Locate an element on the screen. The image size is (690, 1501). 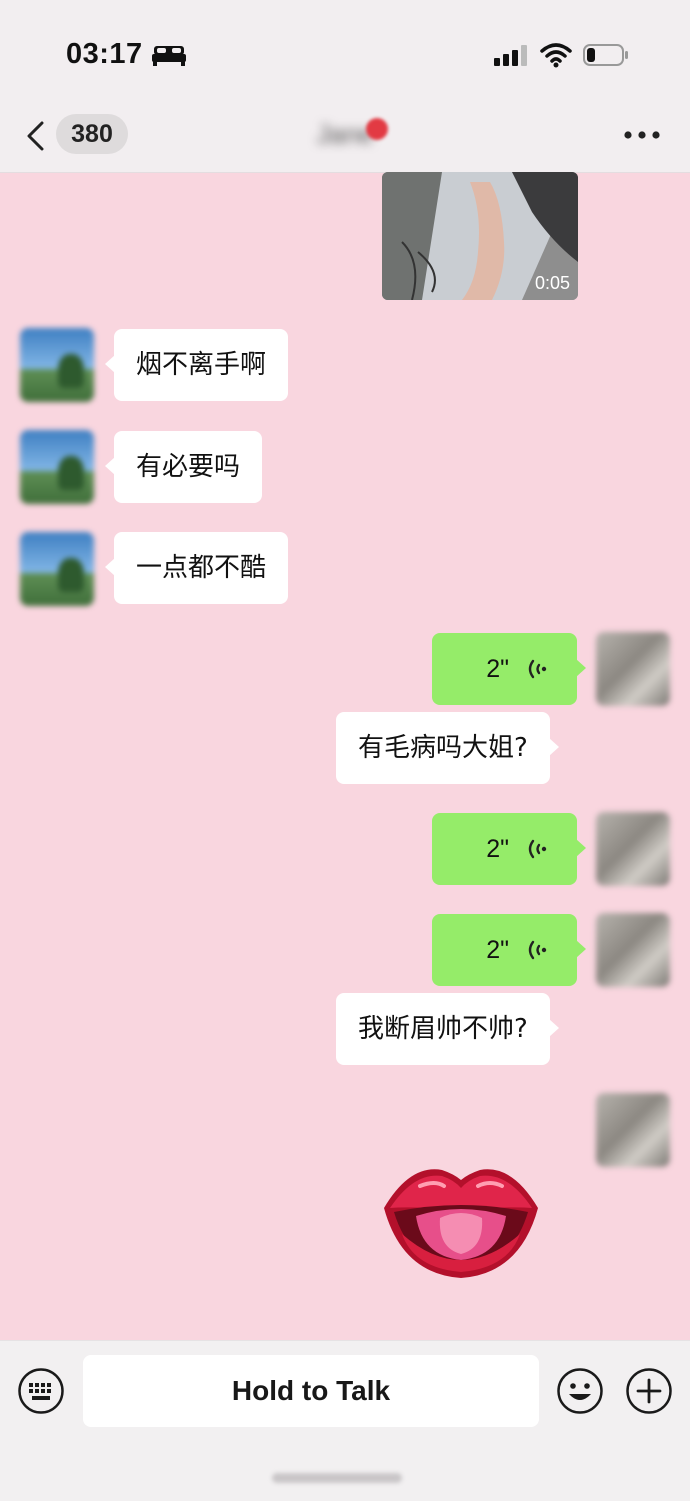
status-bar: 03:17 is located at coordinates (345, 50).